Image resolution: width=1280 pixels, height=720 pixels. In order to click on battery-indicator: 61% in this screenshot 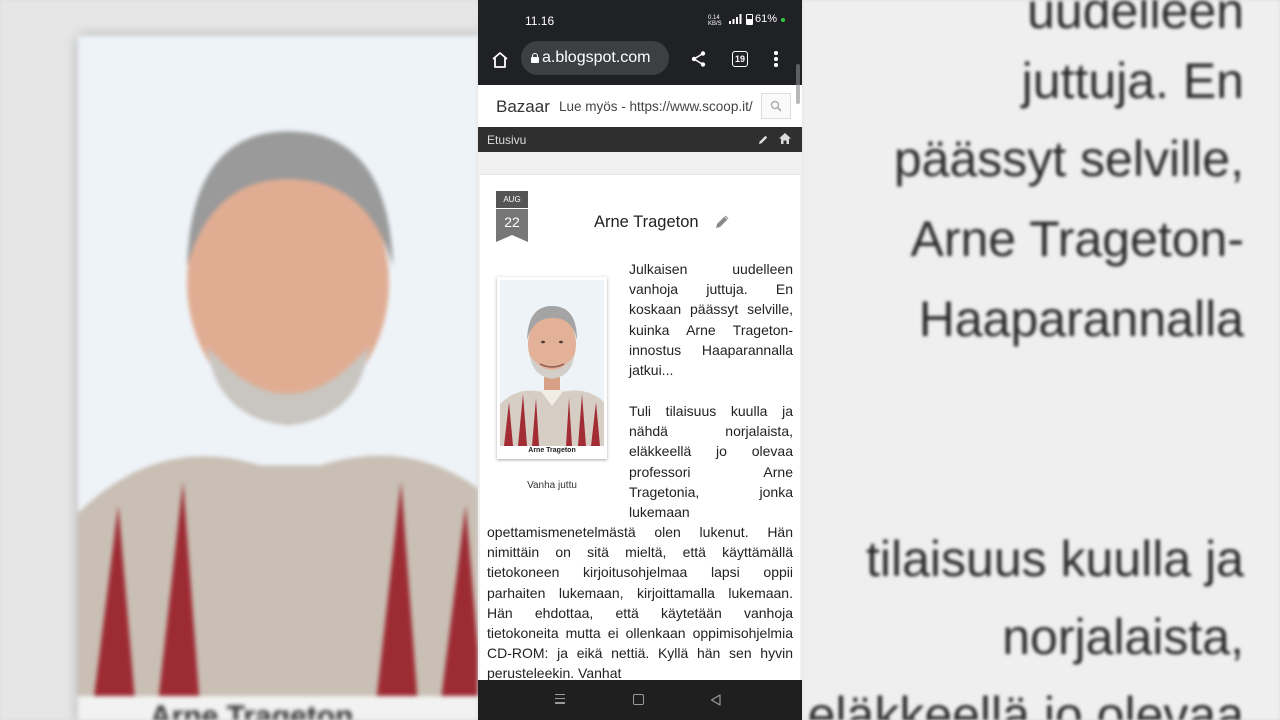, I will do `click(761, 19)`.